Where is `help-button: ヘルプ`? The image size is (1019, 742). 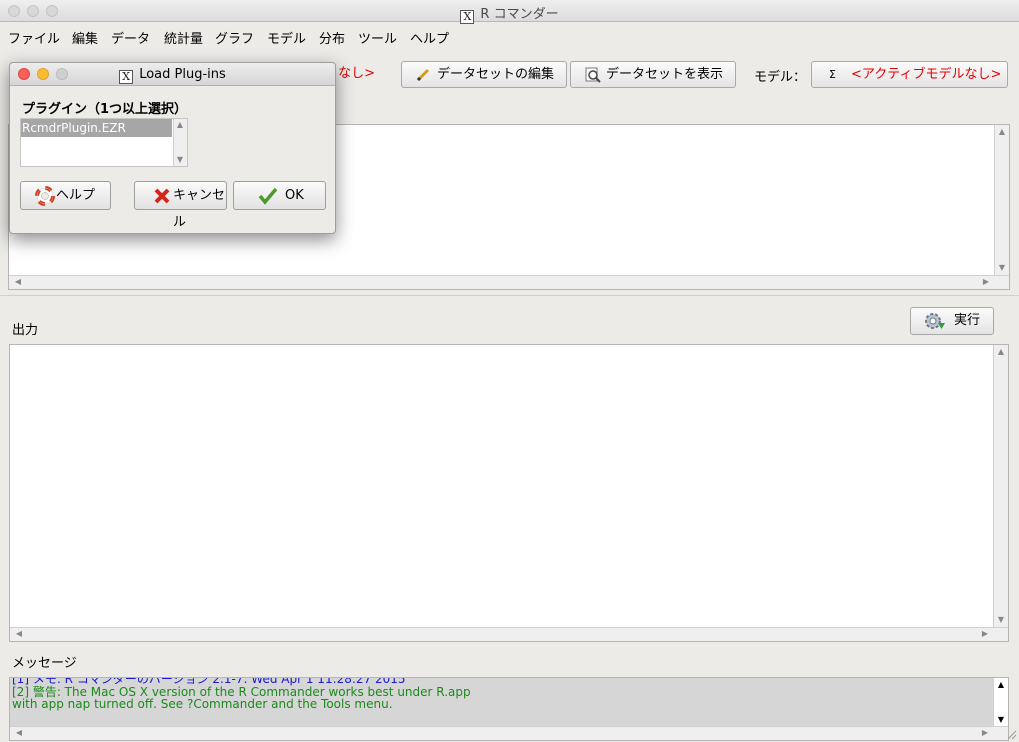 help-button: ヘルプ is located at coordinates (65, 195).